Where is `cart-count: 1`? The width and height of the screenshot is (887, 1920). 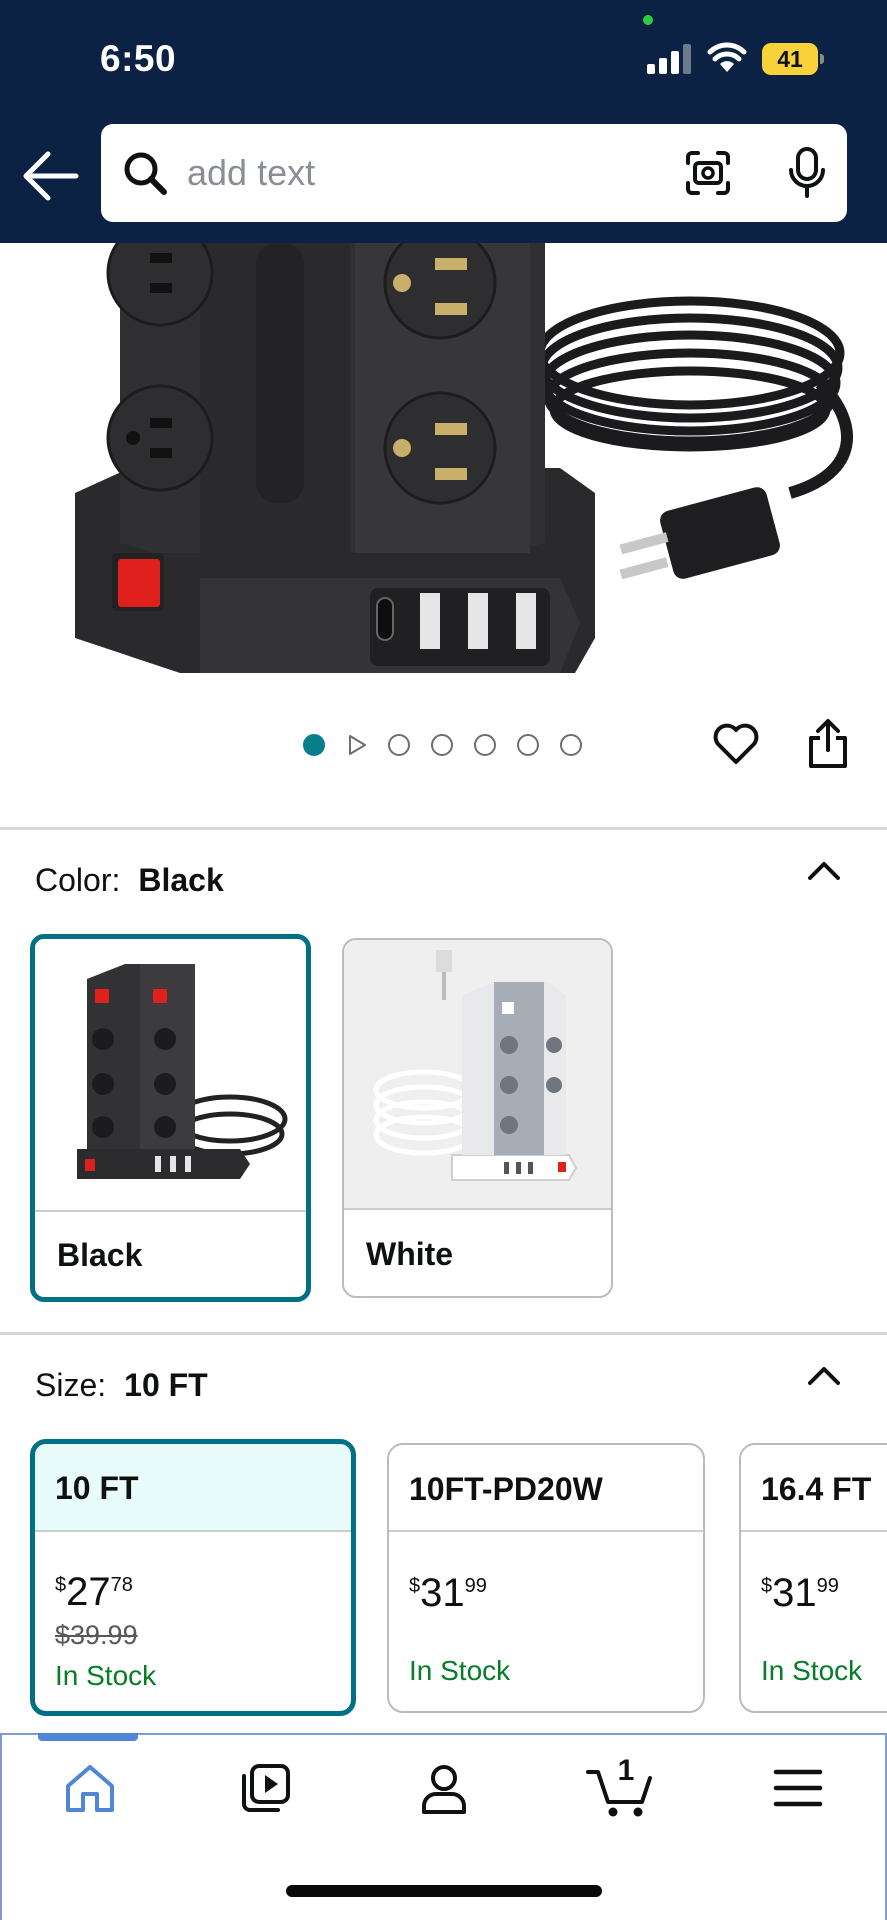
cart-count: 1 is located at coordinates (626, 1770).